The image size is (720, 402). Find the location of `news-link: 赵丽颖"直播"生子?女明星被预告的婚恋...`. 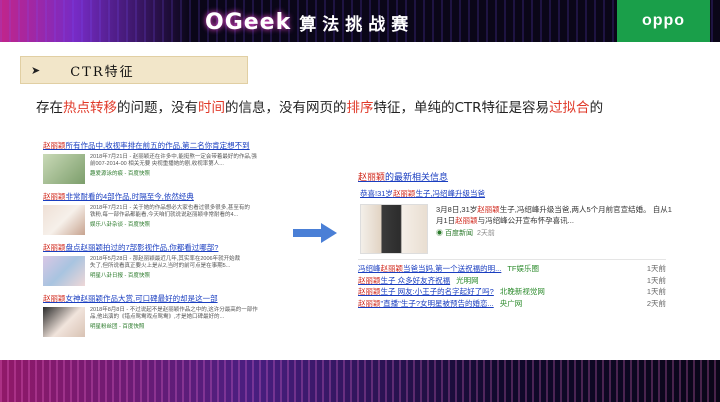

news-link: 赵丽颖"直播"生子?女明星被预告的婚恋... is located at coordinates (426, 304).